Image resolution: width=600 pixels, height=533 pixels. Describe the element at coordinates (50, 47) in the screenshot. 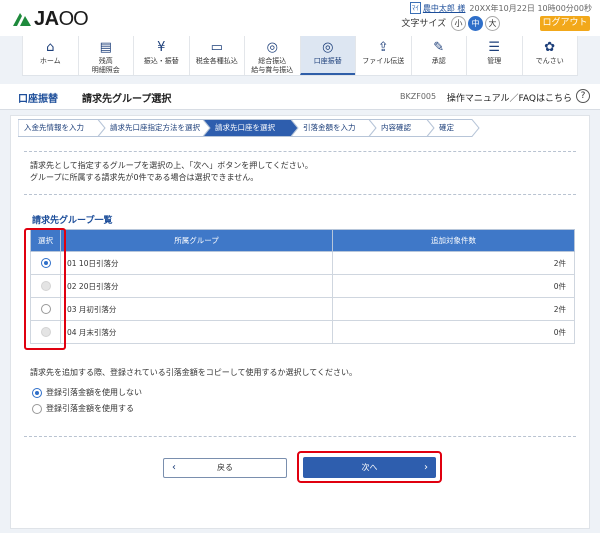

I see `home-icon: ⌂` at that location.